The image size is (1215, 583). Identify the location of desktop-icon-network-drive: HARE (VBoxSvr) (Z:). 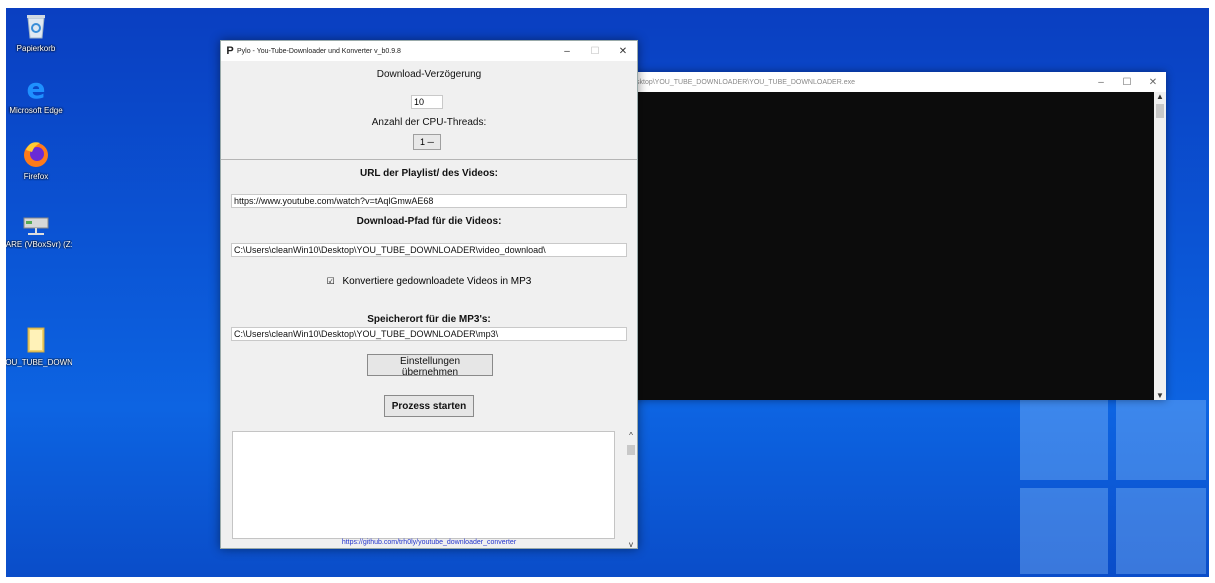
(36, 227).